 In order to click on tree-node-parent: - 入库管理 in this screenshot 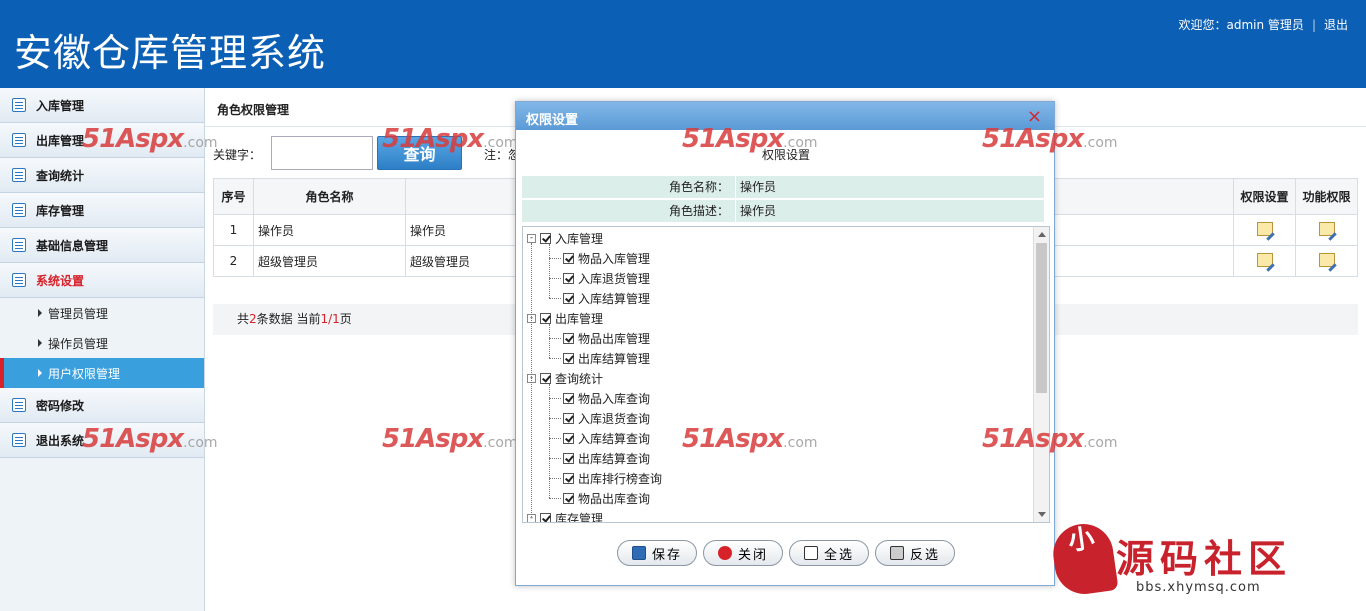, I will do `click(565, 238)`.